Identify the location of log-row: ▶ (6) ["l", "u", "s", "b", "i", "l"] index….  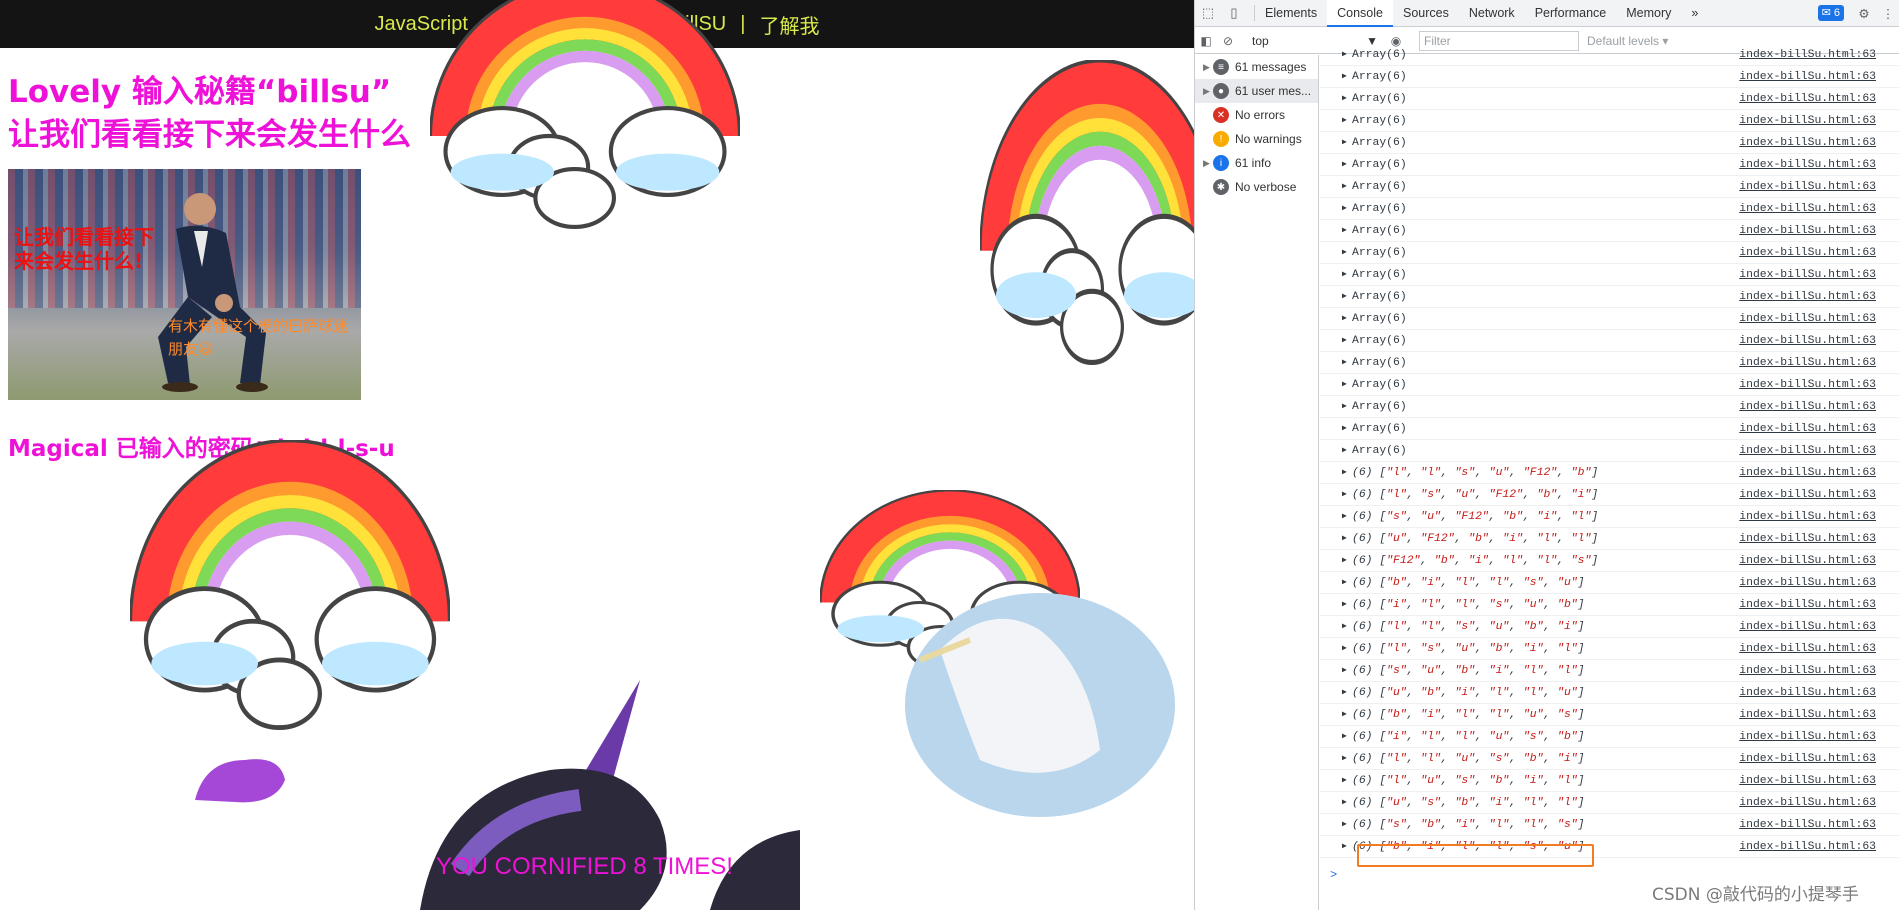
(1609, 781).